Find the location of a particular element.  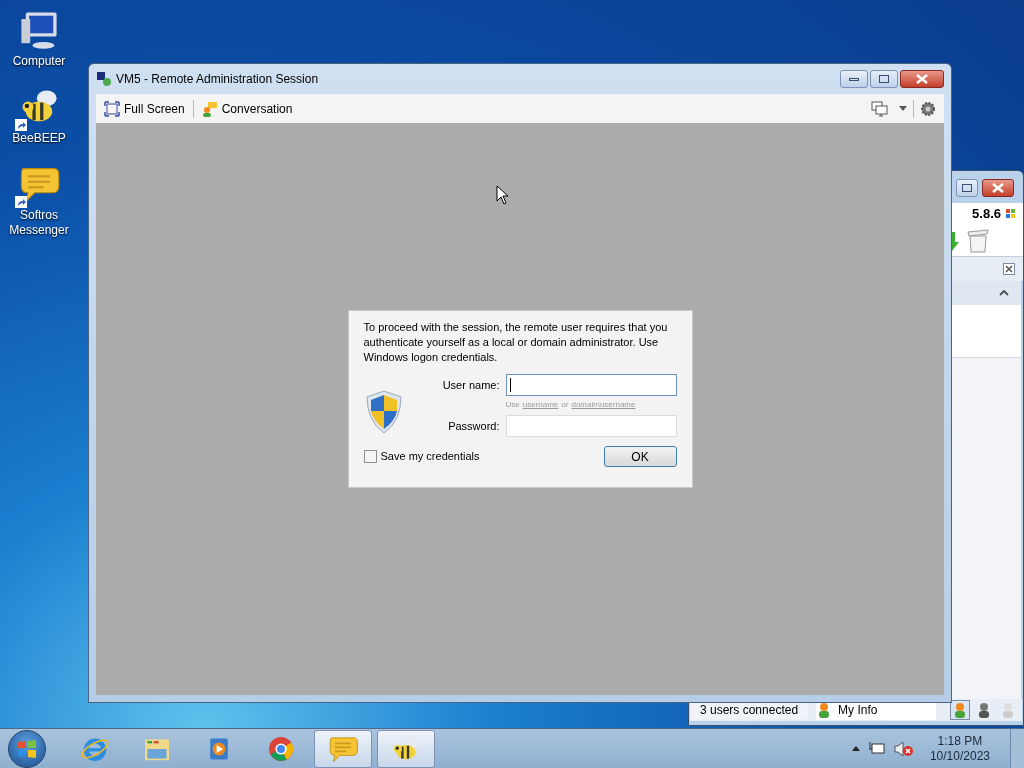

username-hint: Use username or domain\username is located at coordinates (571, 405).